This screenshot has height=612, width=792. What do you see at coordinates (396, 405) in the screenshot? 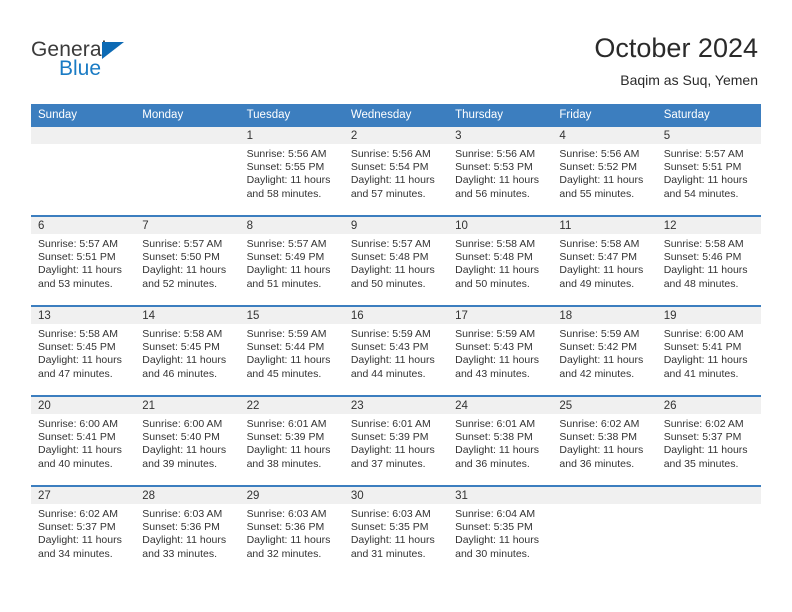
I see `day-number: 23` at bounding box center [396, 405].